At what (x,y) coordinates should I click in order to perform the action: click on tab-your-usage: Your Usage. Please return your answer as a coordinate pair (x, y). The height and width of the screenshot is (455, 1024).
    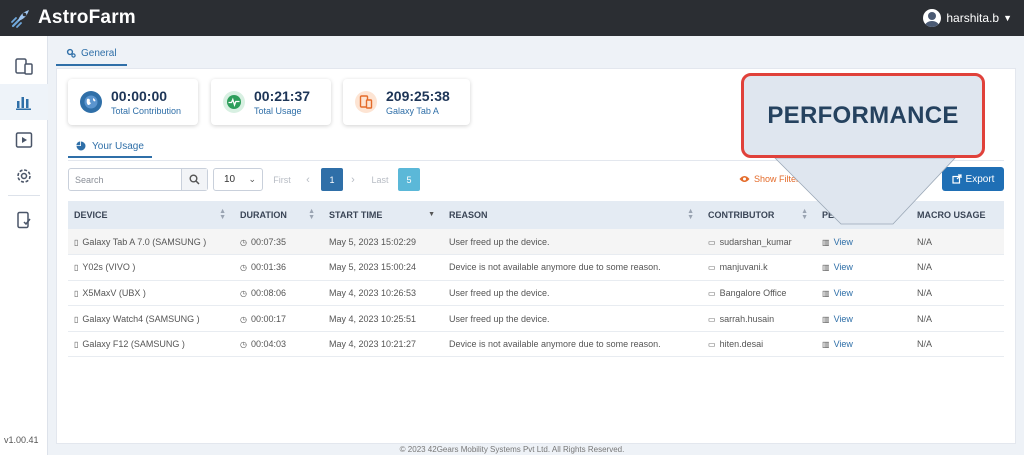
    Looking at the image, I should click on (110, 147).